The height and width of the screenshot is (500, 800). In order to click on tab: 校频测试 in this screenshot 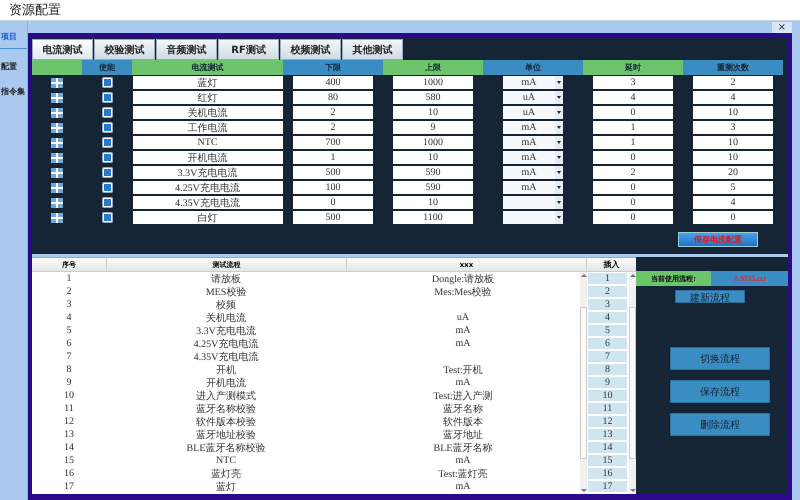, I will do `click(310, 49)`.